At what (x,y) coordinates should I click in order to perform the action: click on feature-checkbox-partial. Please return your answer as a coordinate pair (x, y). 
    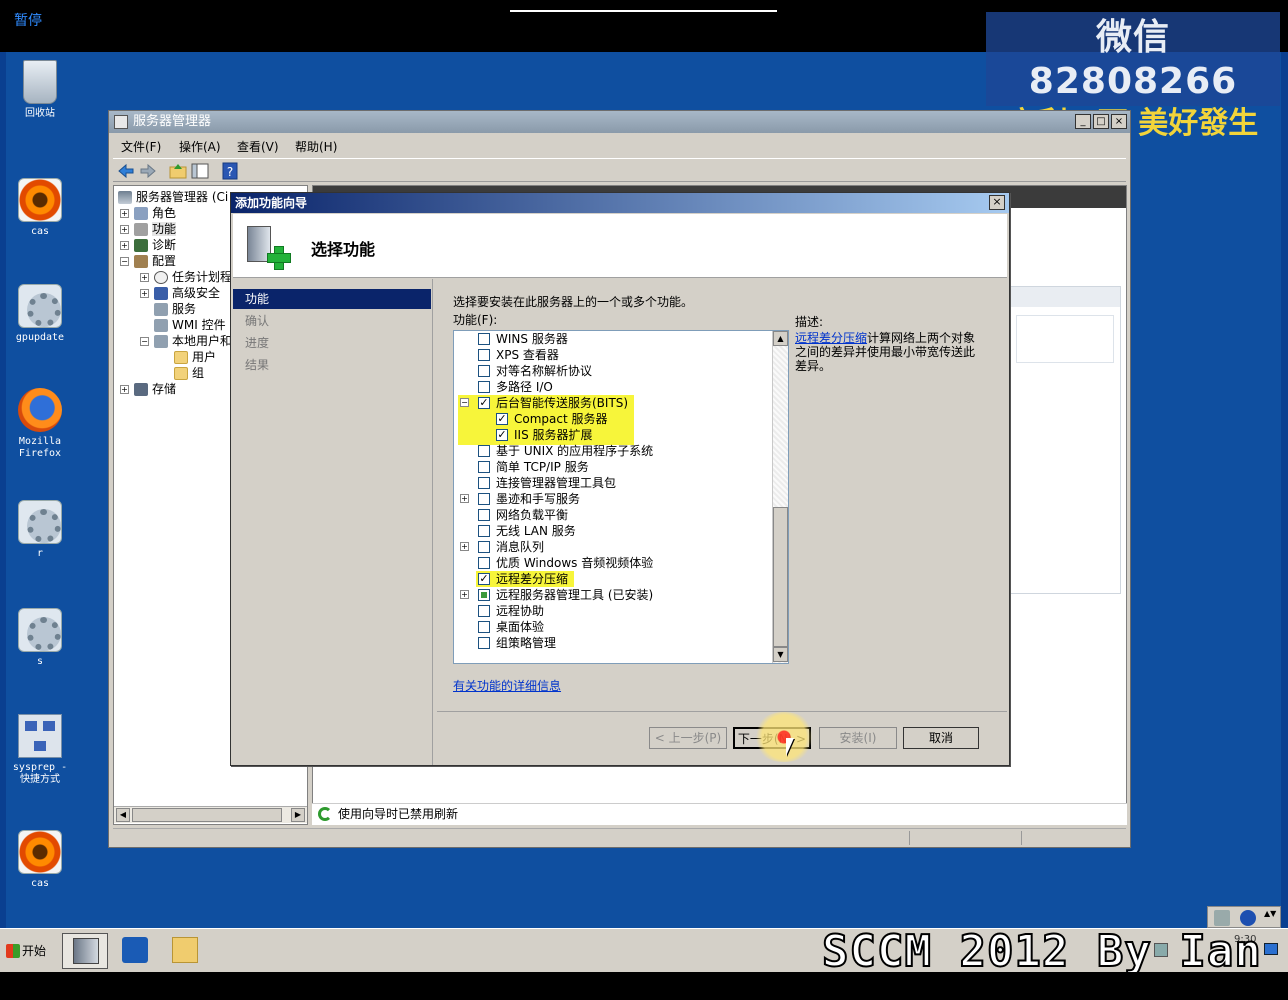
    Looking at the image, I should click on (484, 595).